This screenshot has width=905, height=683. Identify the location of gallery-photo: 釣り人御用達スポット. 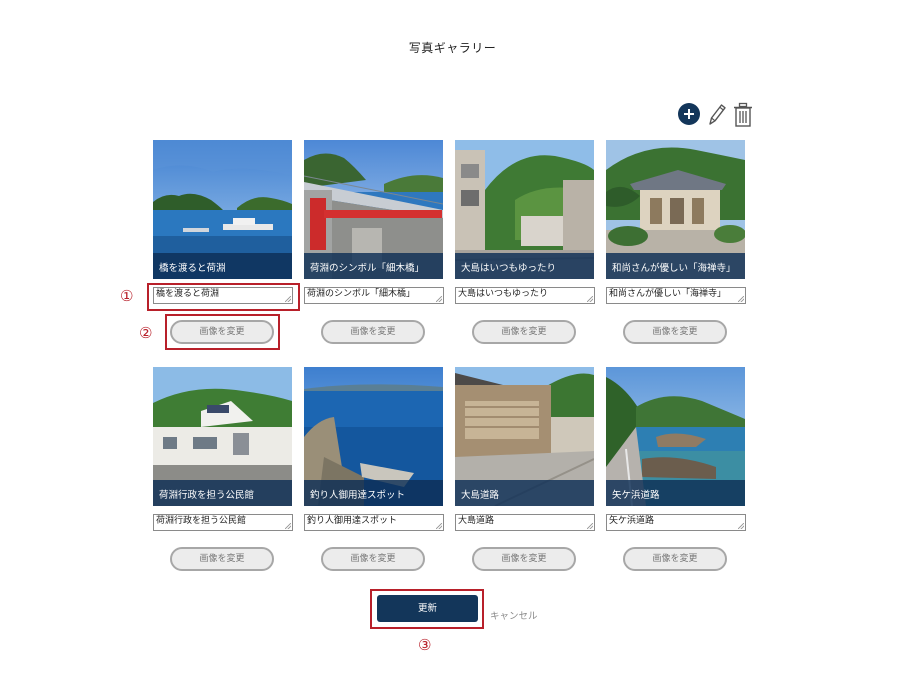
(373, 436).